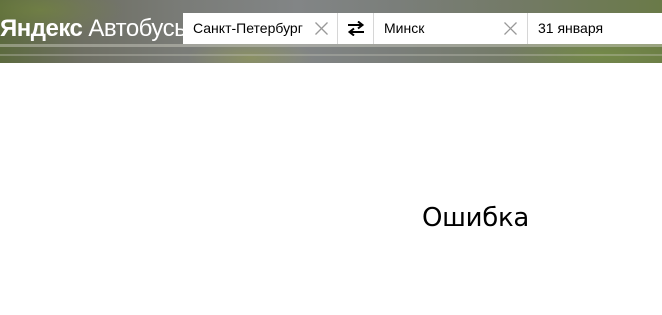 Image resolution: width=662 pixels, height=315 pixels. I want to click on logo-product: Автобусы, so click(139, 28).